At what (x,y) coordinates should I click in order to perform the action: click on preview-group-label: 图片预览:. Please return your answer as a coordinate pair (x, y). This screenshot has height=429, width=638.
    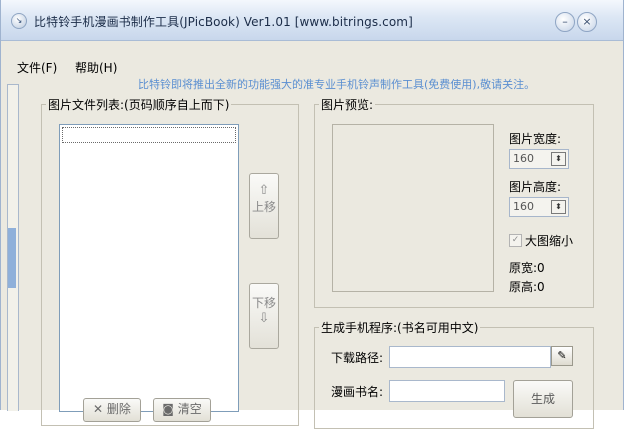
    Looking at the image, I should click on (347, 104).